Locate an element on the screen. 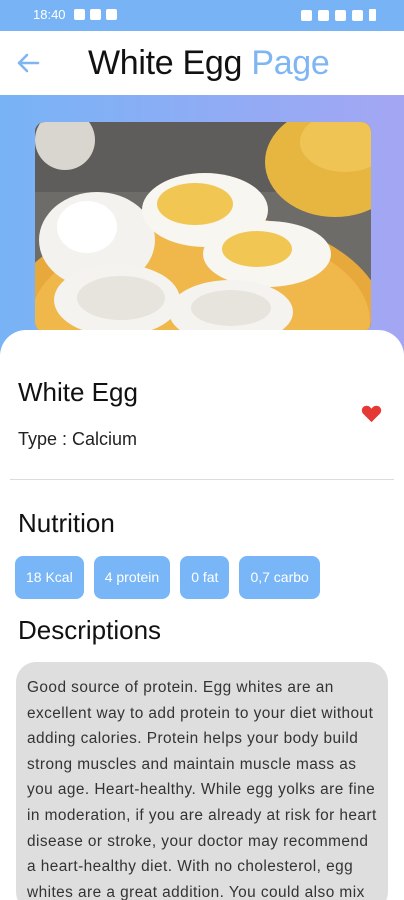  notification-icons is located at coordinates (95, 14).